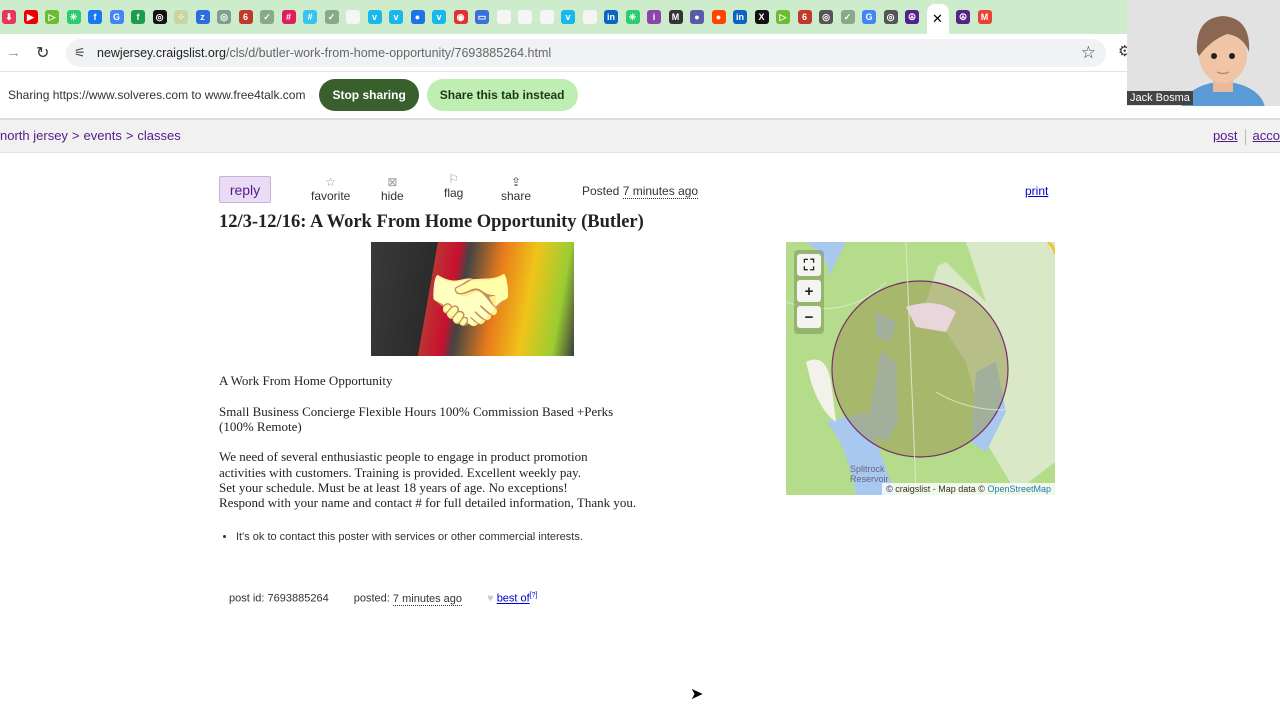 This screenshot has height=720, width=1280. I want to click on posted-time: 7 minutes ago, so click(427, 599).